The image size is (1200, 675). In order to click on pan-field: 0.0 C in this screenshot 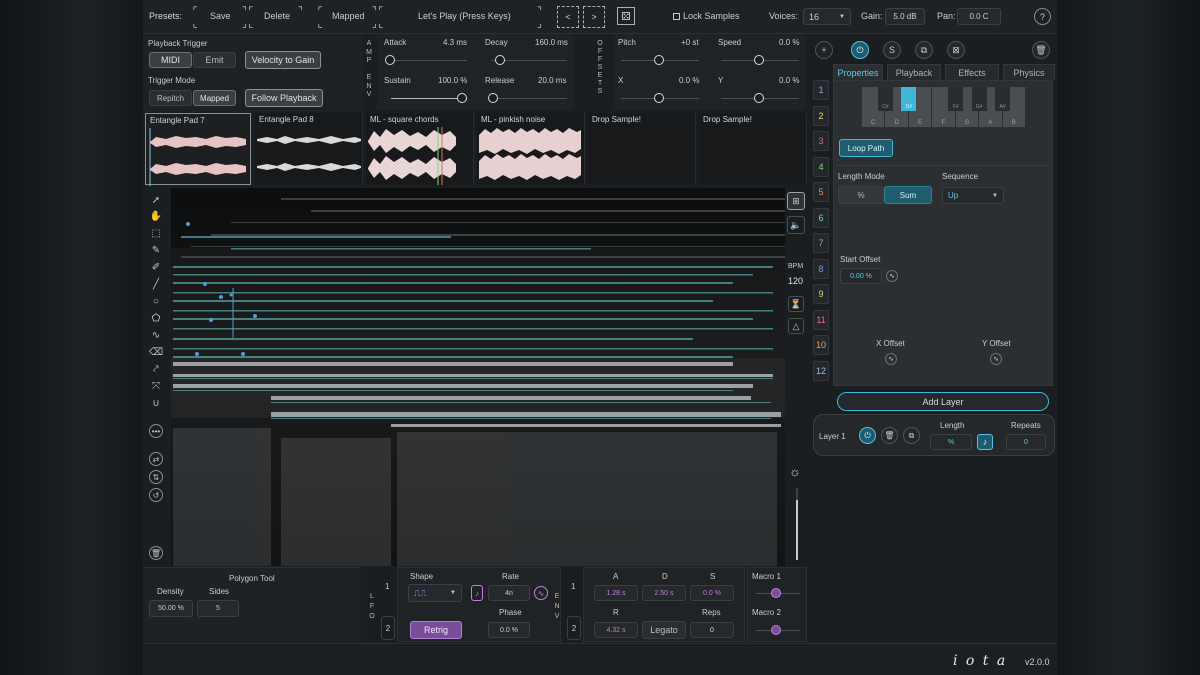, I will do `click(979, 16)`.